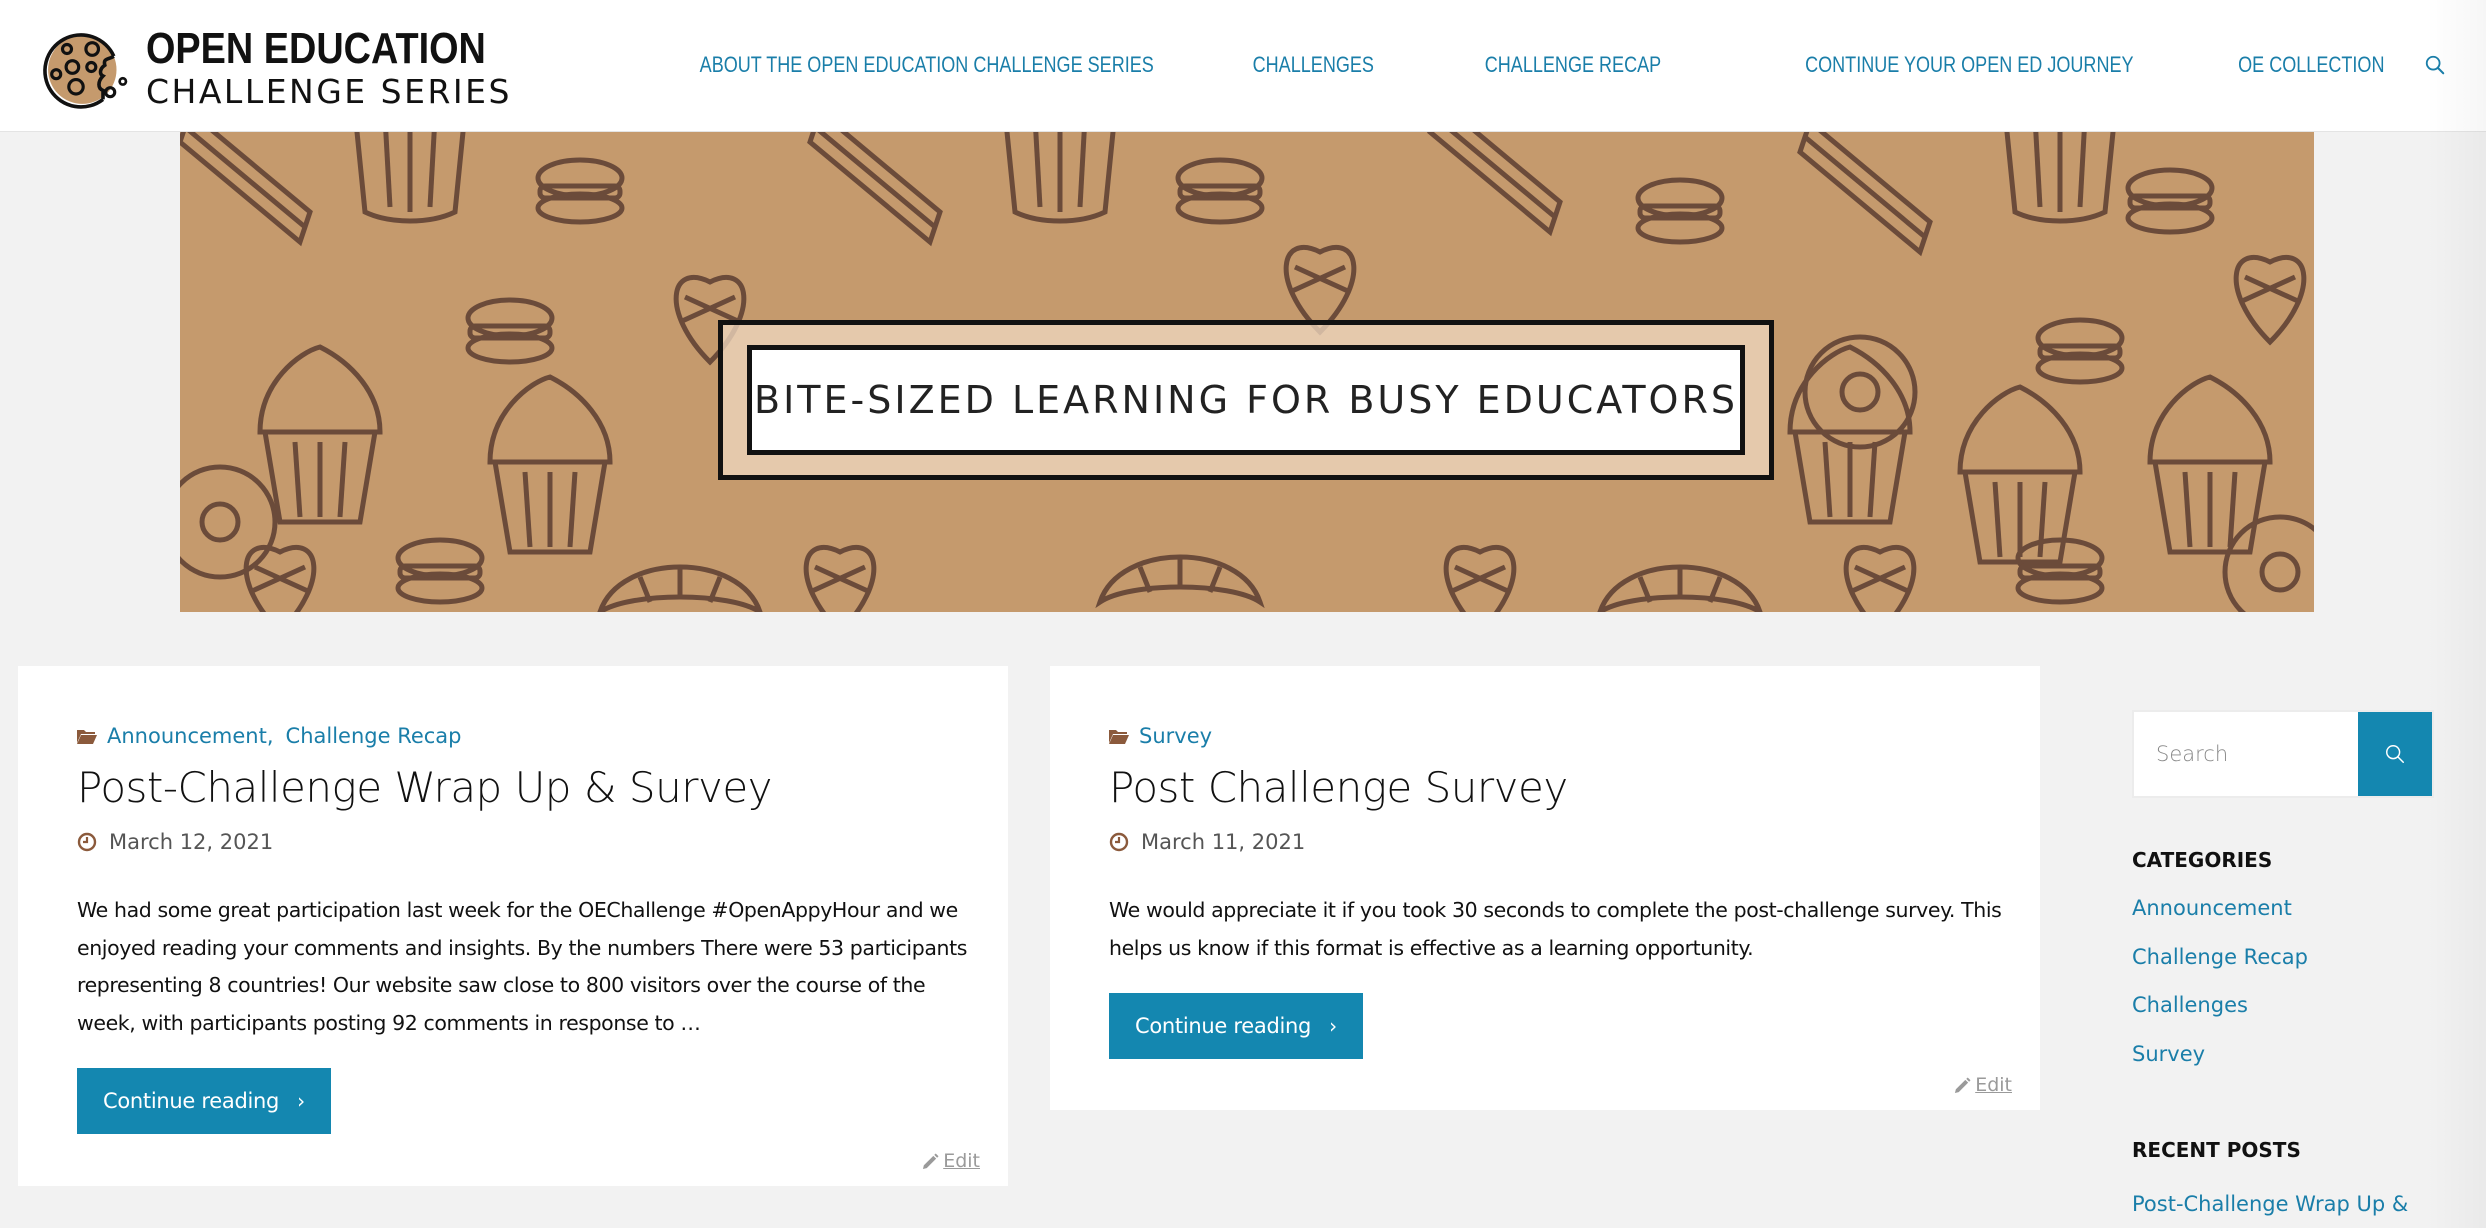 This screenshot has height=1228, width=2486. Describe the element at coordinates (1560, 736) in the screenshot. I see `post-categories: Survey` at that location.